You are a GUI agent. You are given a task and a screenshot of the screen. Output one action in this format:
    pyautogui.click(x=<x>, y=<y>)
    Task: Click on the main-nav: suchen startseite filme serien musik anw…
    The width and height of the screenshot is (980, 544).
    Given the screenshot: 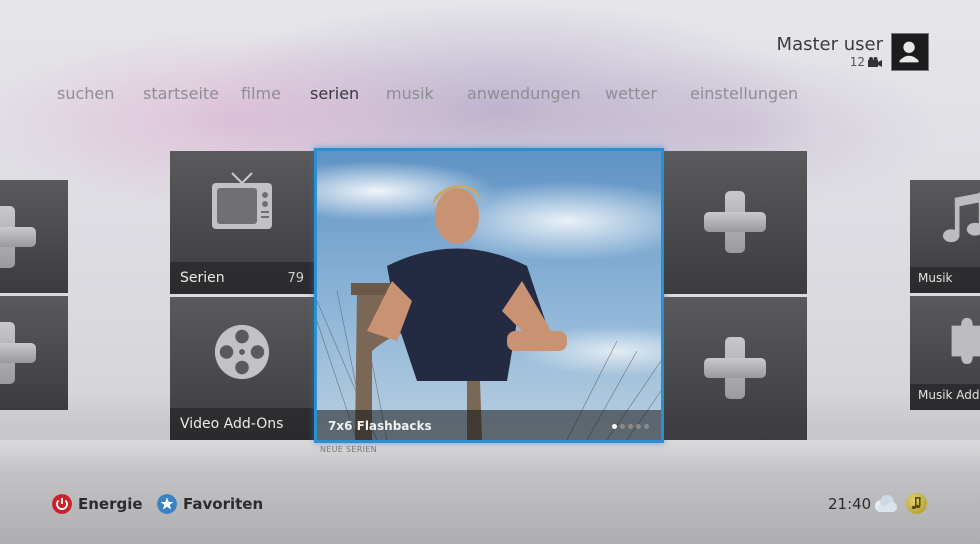 What is the action you would take?
    pyautogui.click(x=490, y=96)
    